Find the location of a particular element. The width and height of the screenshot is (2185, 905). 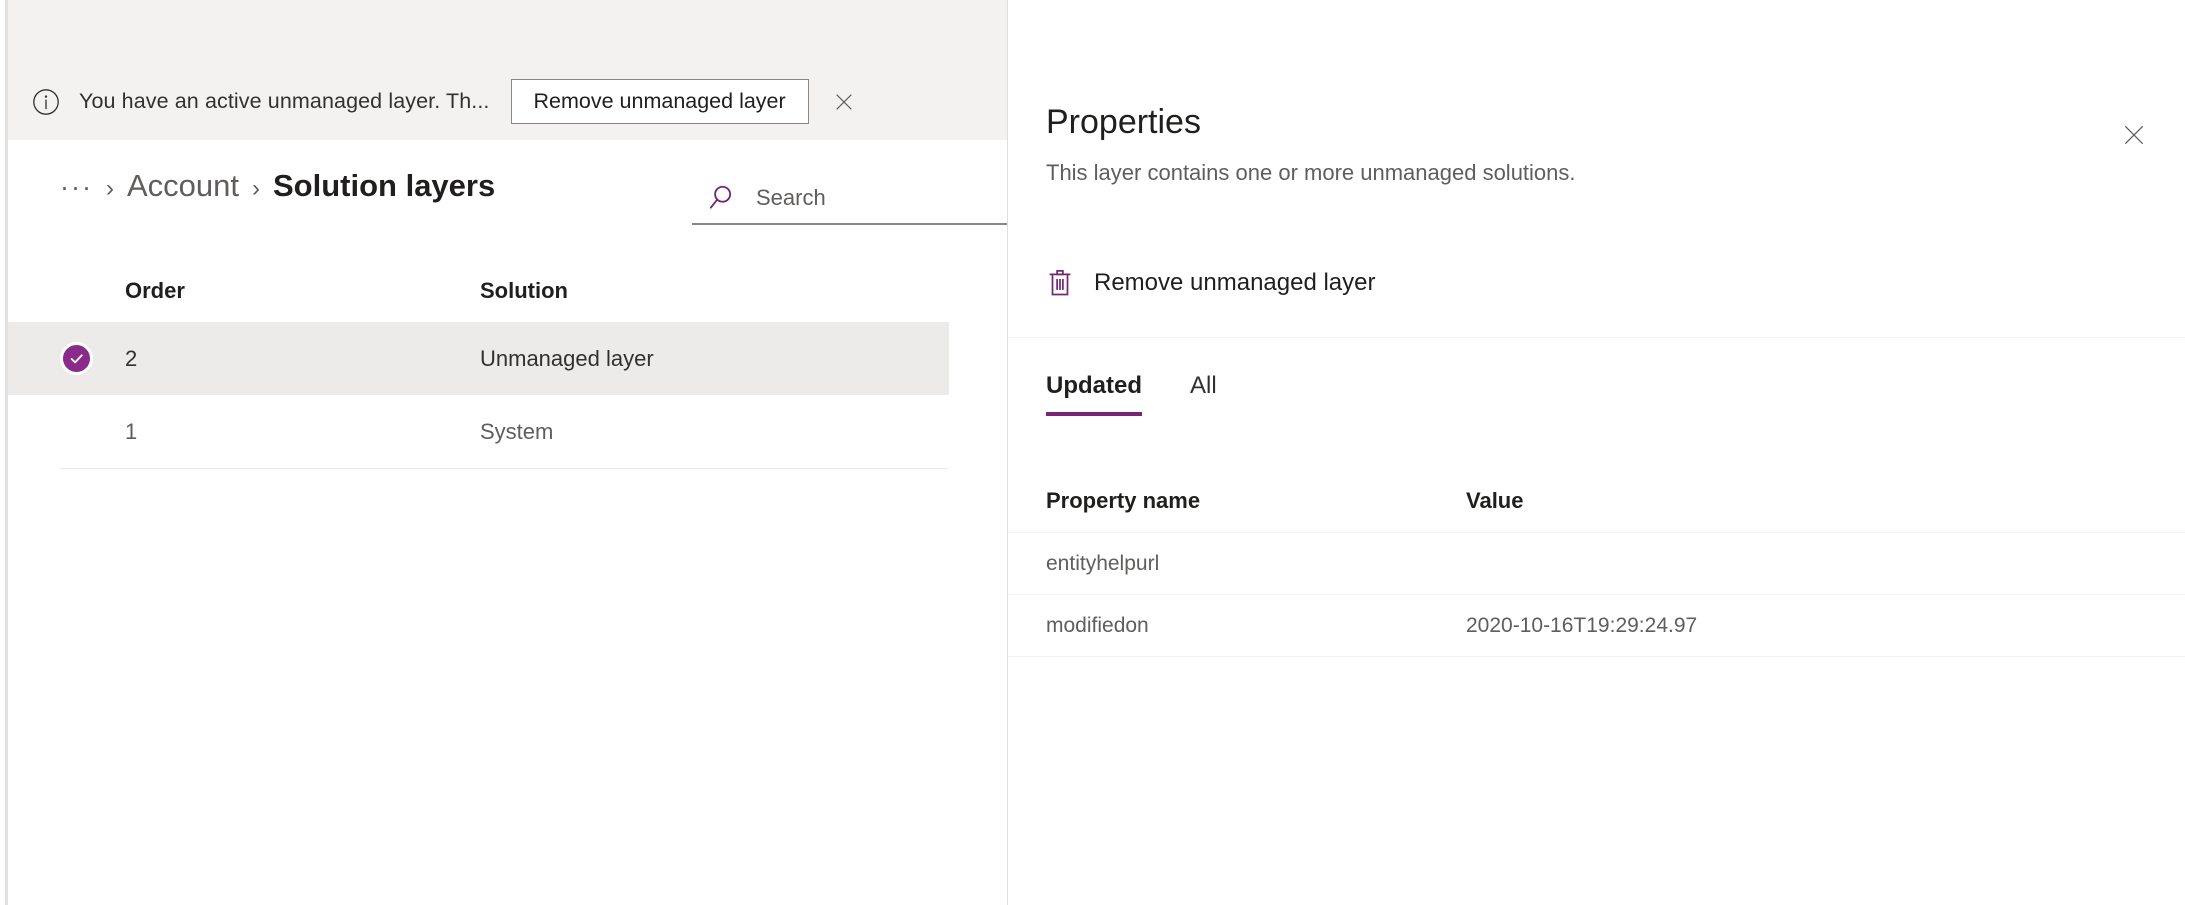

breadcrumb: ··· › Account › Solution layers is located at coordinates (277, 185).